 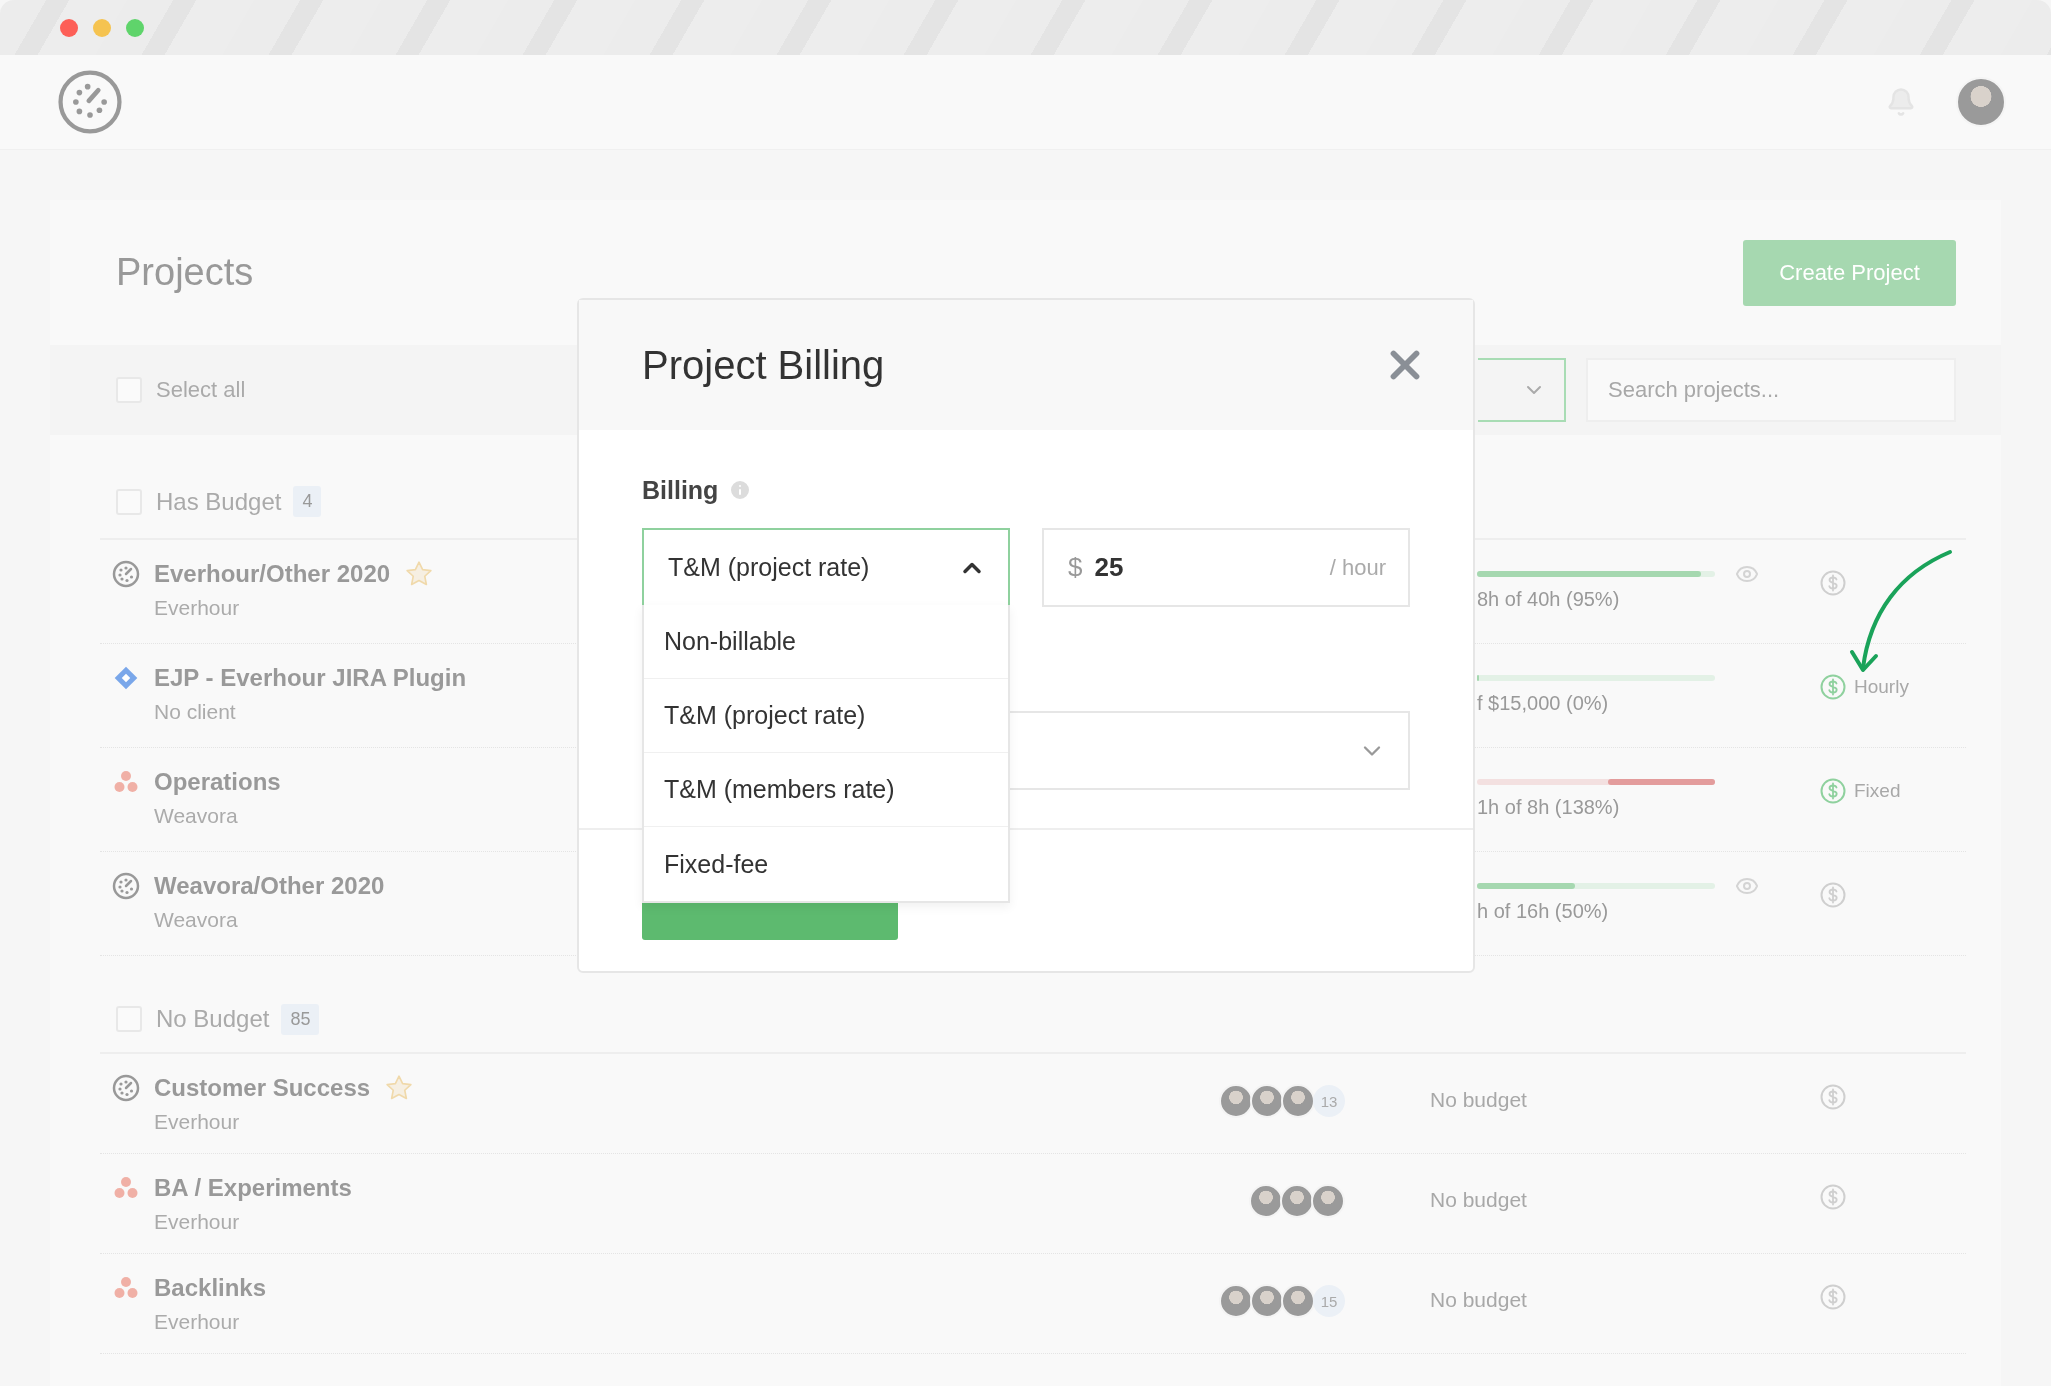 What do you see at coordinates (219, 501) in the screenshot?
I see `group-label: Has Budget` at bounding box center [219, 501].